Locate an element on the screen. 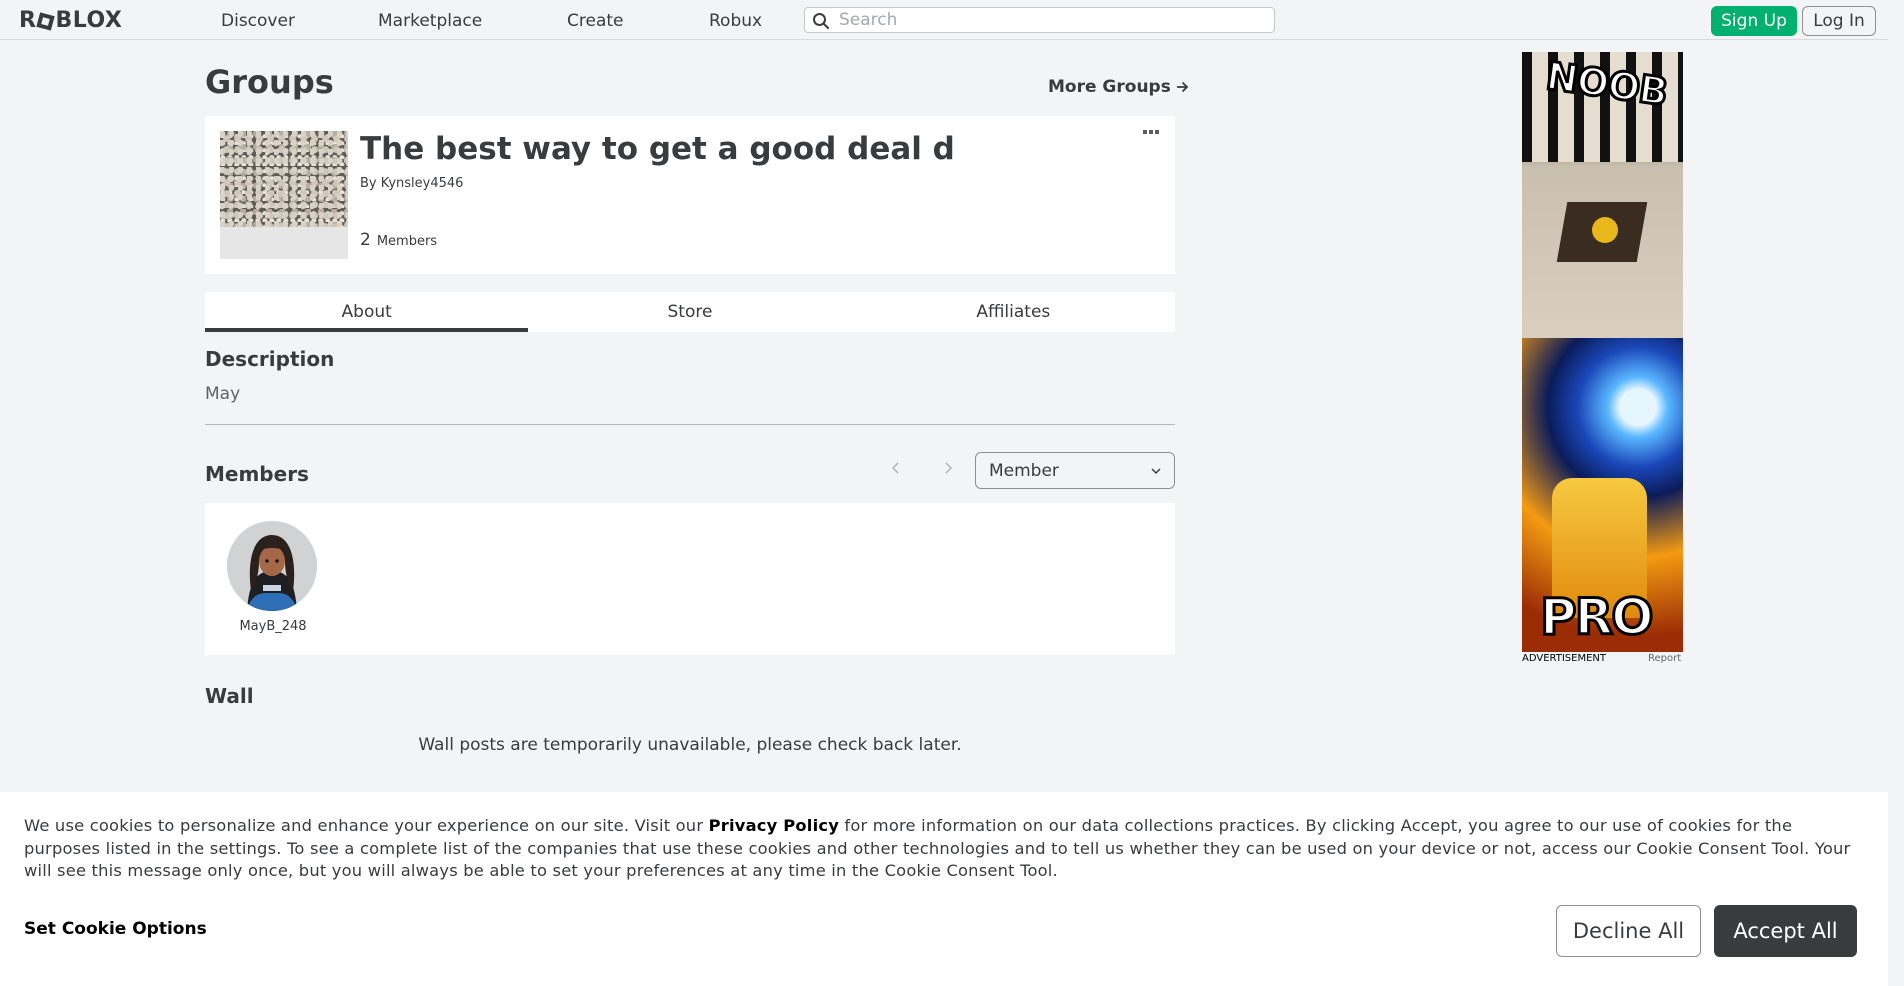  ad-report-link: Report is located at coordinates (1664, 658).